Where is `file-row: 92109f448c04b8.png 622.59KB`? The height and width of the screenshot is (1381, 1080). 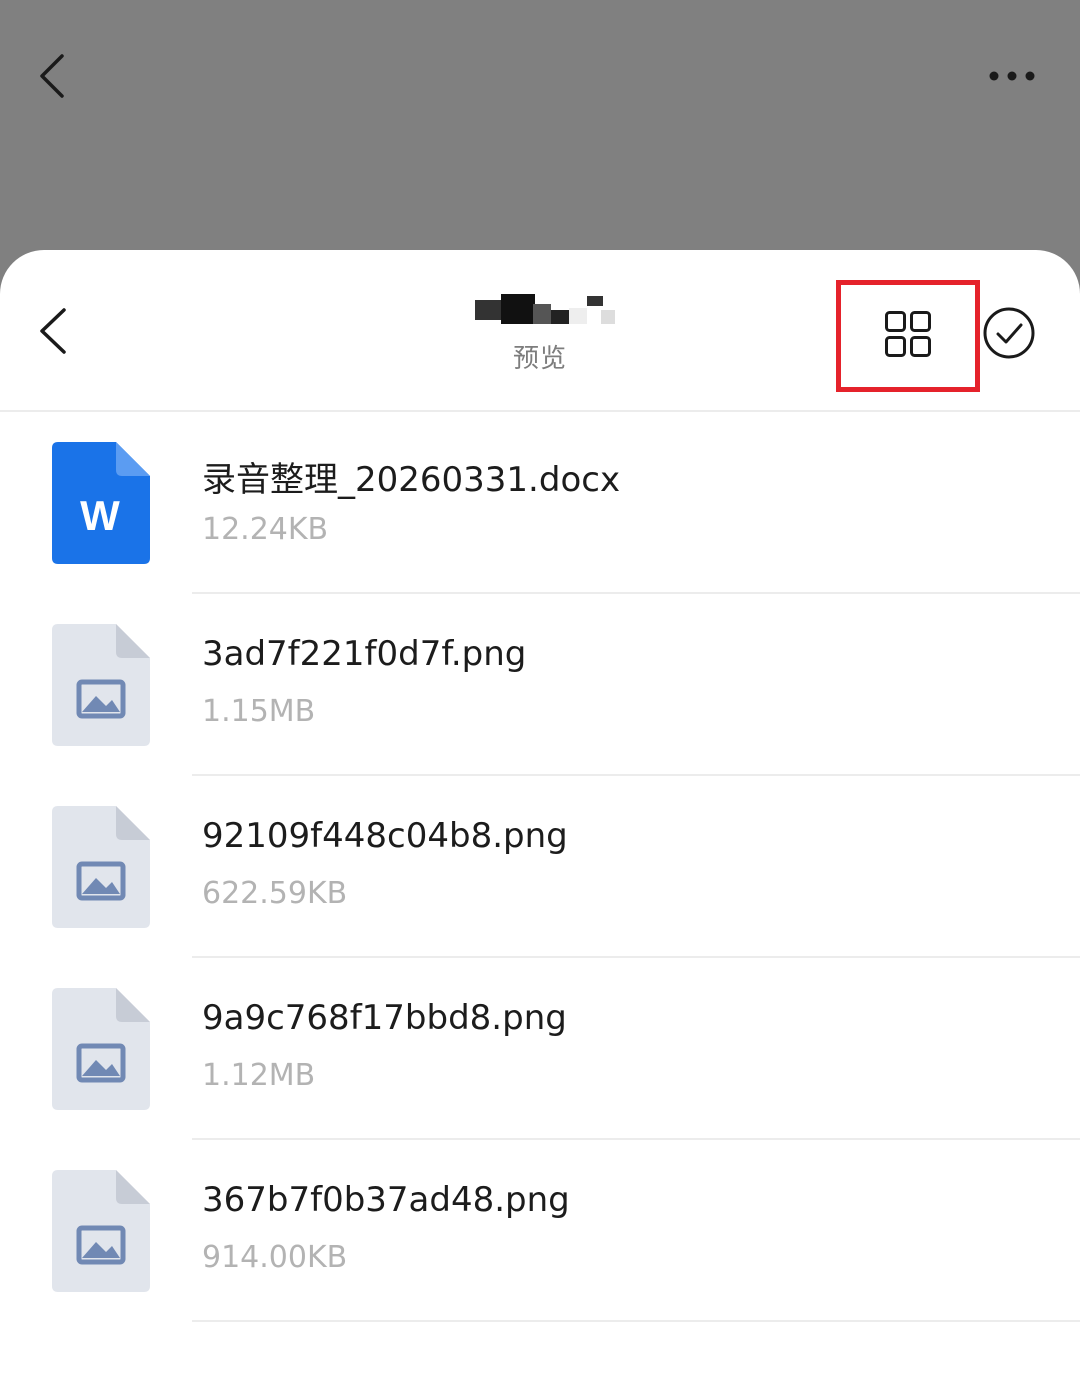
file-row: 92109f448c04b8.png 622.59KB is located at coordinates (540, 867).